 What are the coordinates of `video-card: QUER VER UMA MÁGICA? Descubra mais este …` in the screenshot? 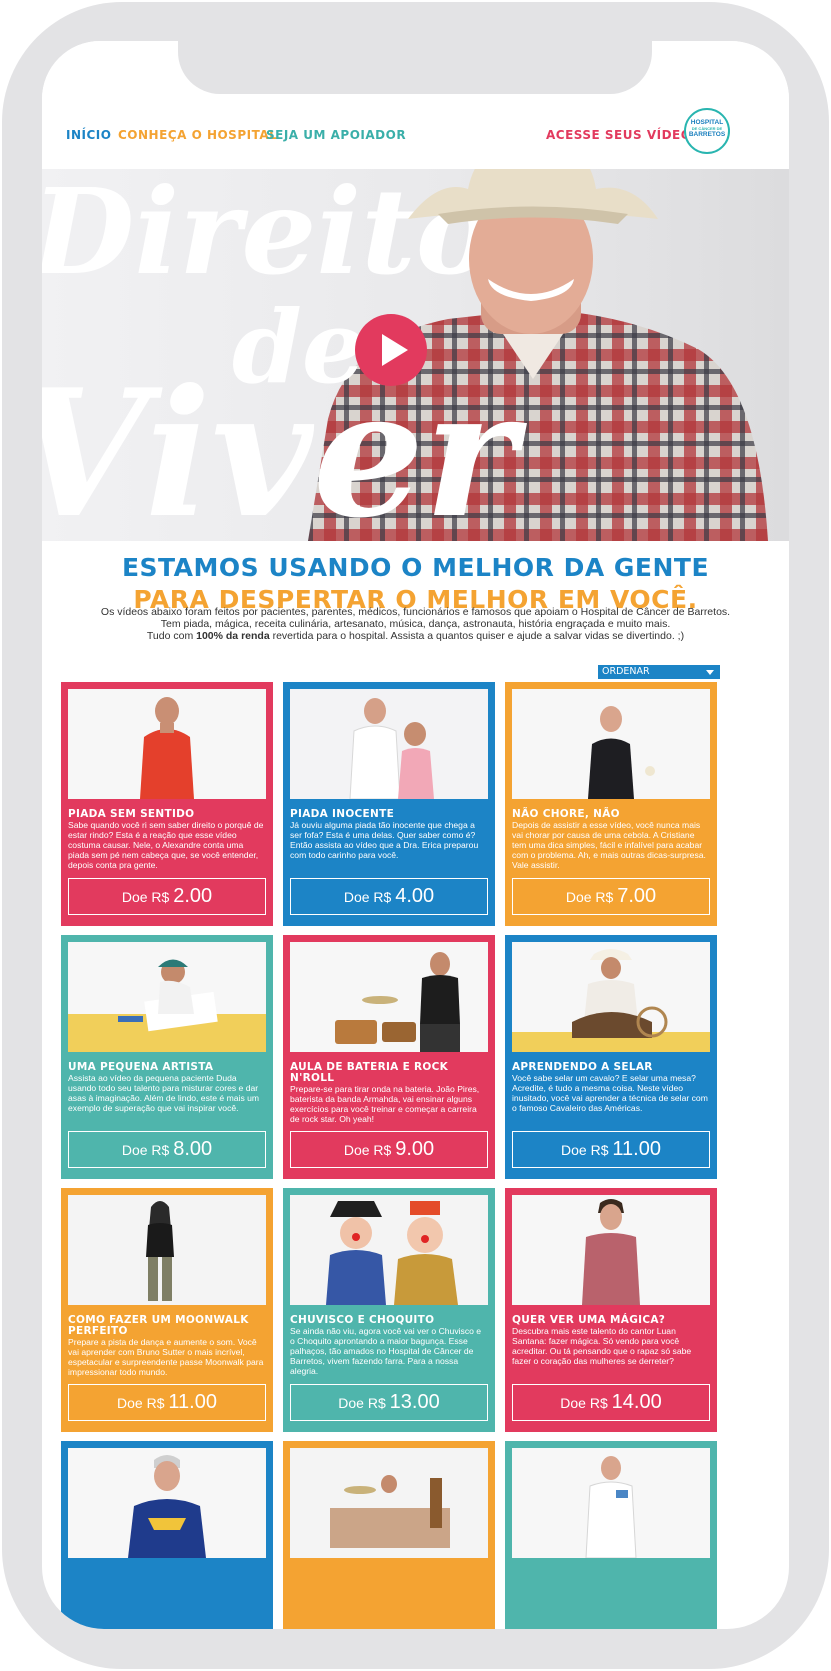 It's located at (611, 1310).